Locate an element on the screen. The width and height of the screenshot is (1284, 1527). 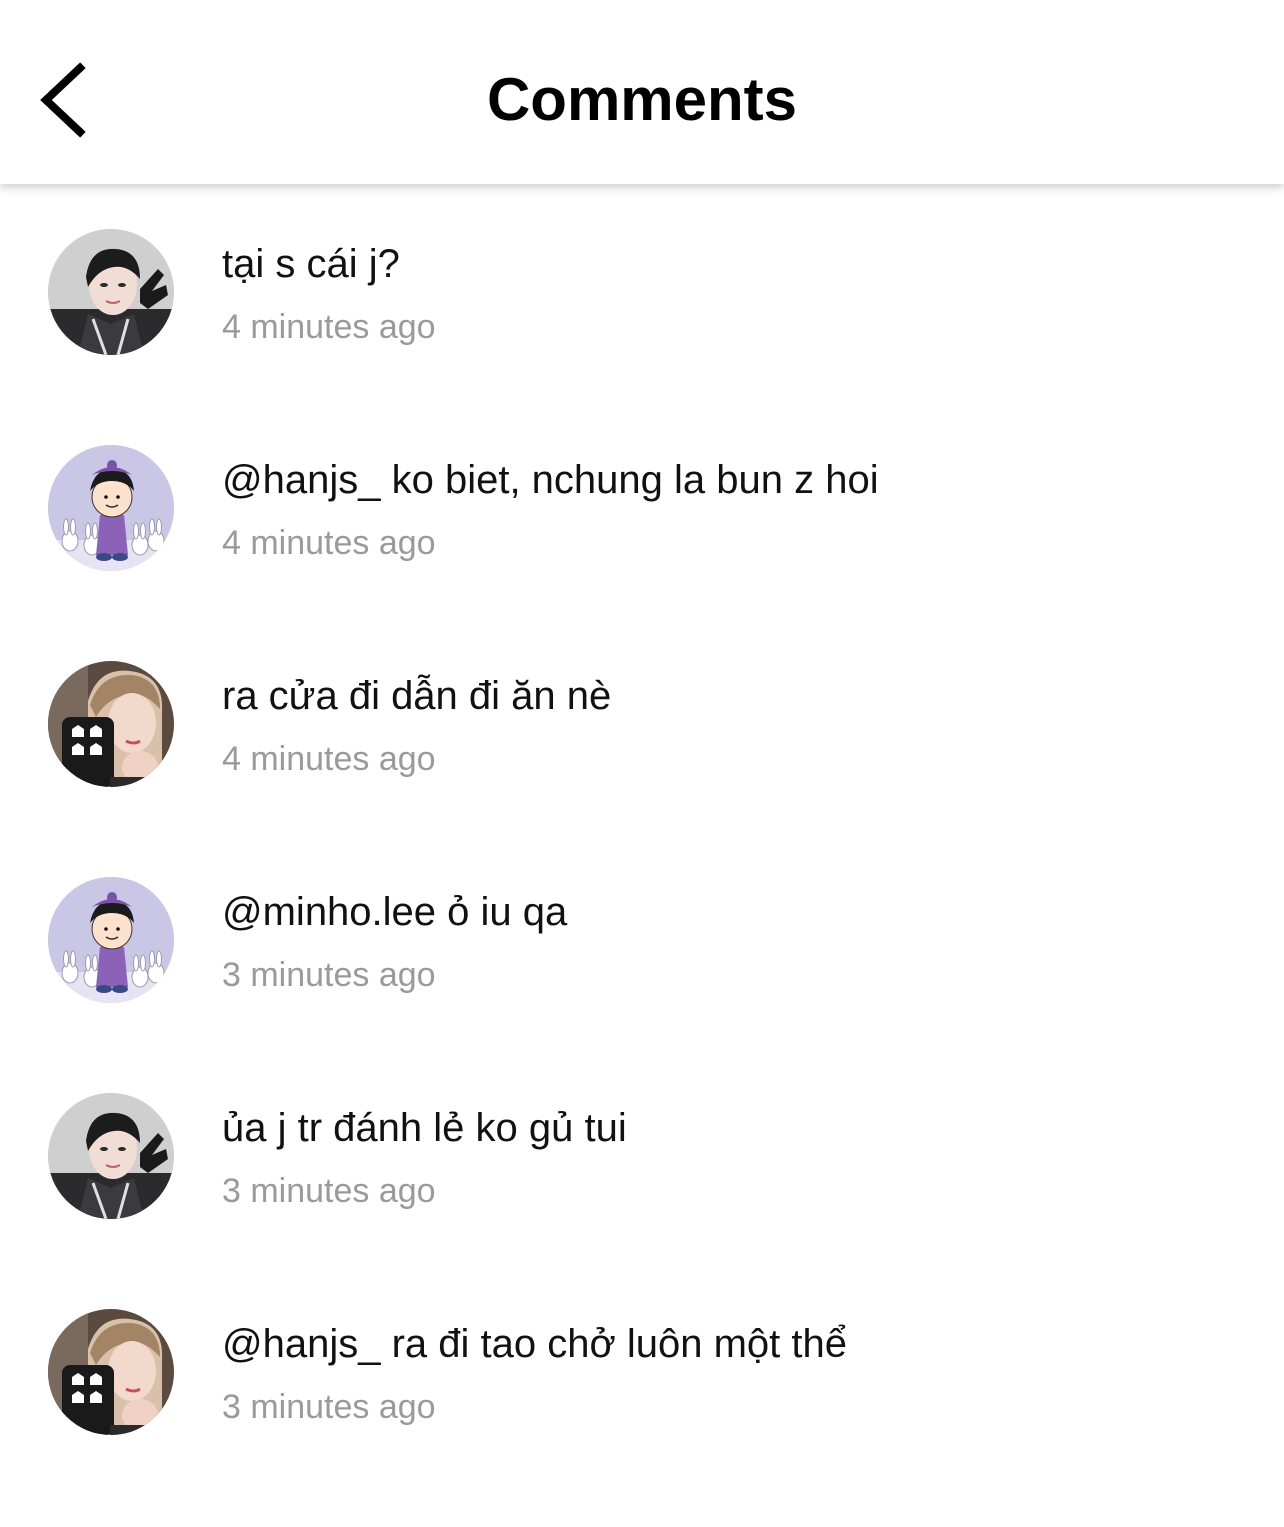
comment-text: @hanjs_ ra đi tao chở luôn một thể is located at coordinates (534, 1344).